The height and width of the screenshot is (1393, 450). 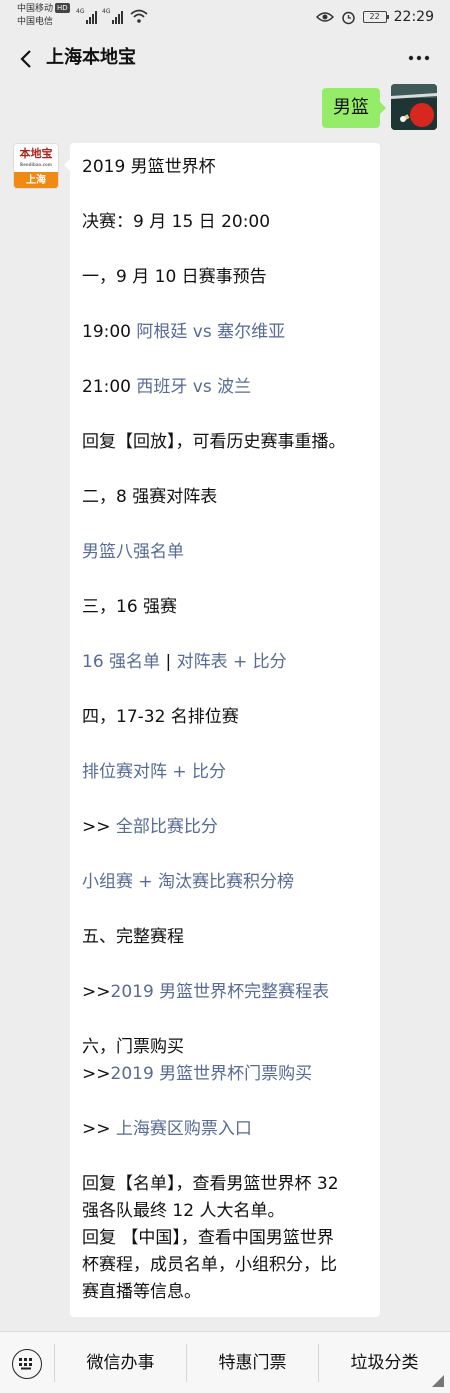 I want to click on all-scores-prefix: >>, so click(x=96, y=827).